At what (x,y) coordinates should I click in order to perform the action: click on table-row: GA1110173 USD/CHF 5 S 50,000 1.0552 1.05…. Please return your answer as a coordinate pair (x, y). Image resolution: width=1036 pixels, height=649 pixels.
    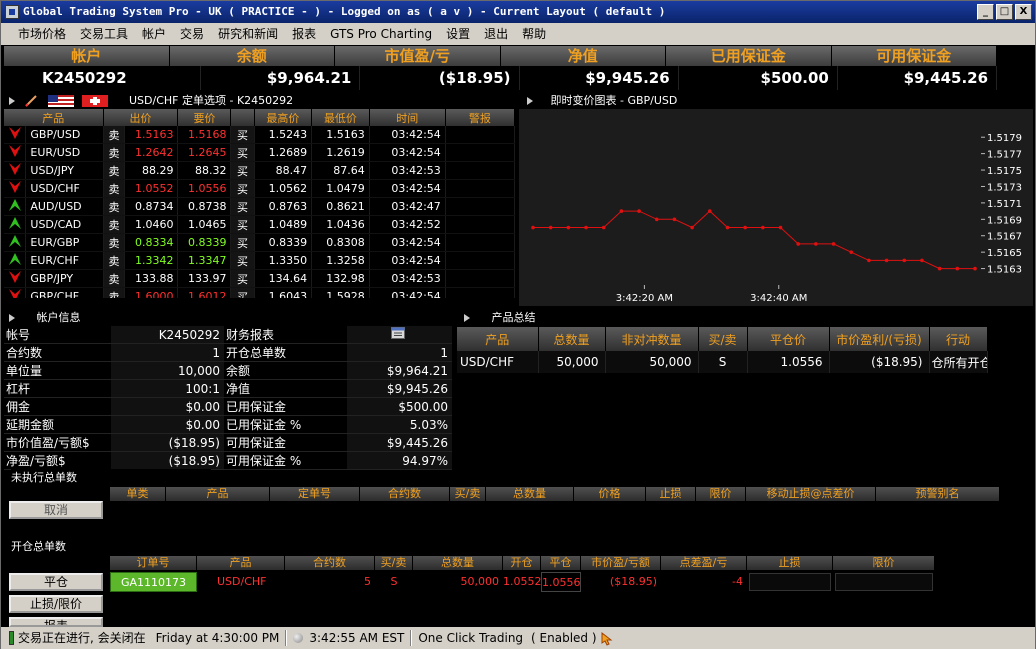
    Looking at the image, I should click on (555, 582).